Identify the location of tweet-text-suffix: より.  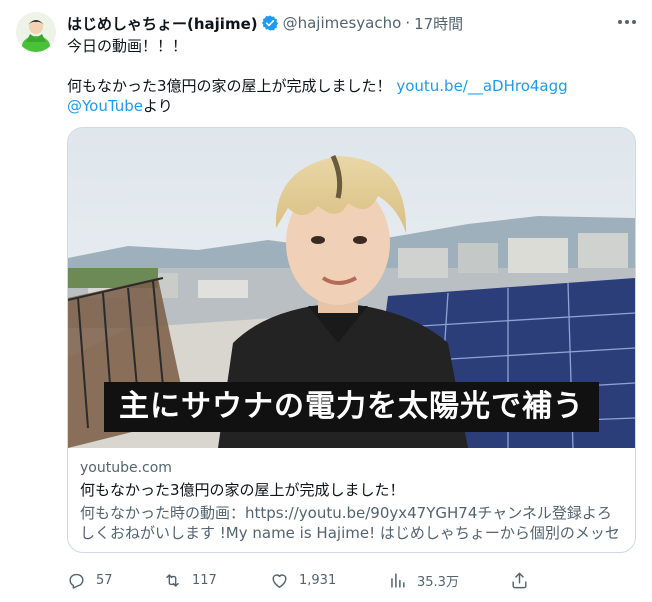
(158, 106).